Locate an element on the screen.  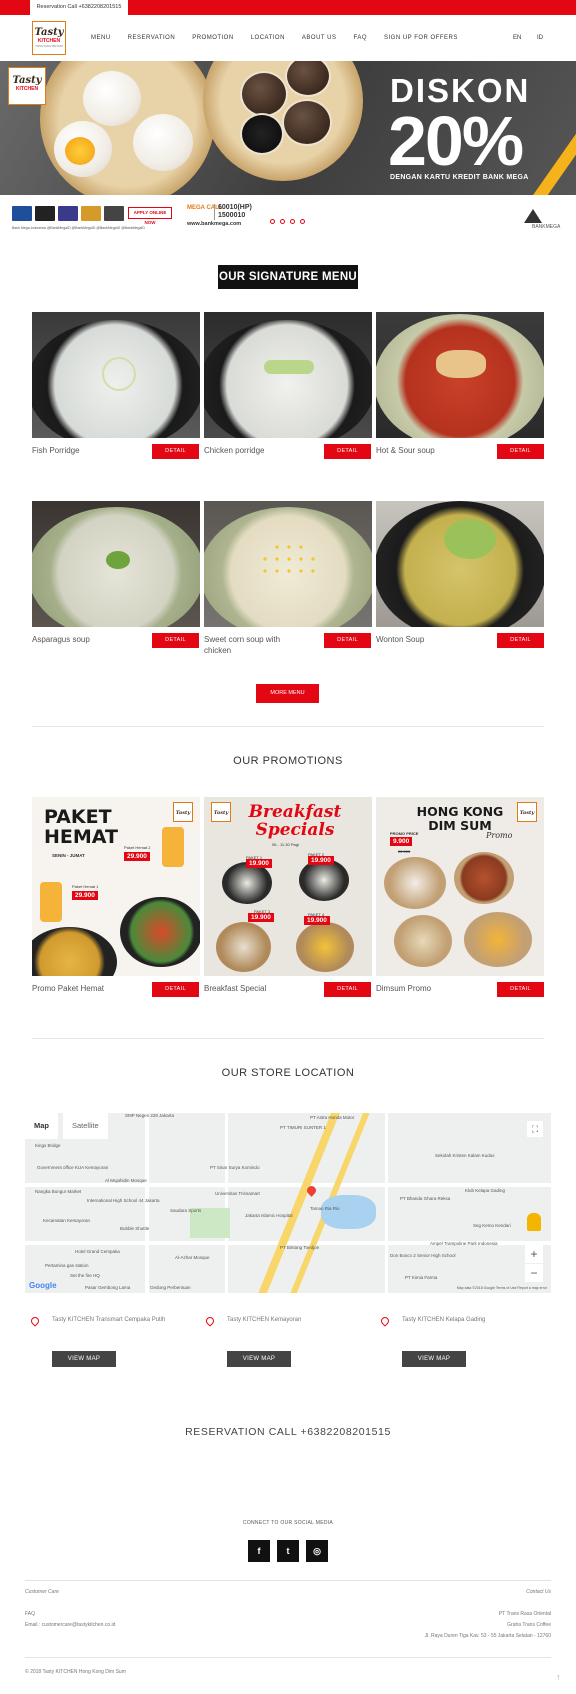
hero-brand-logo: Tasty KITCHEN is located at coordinates (27, 86).